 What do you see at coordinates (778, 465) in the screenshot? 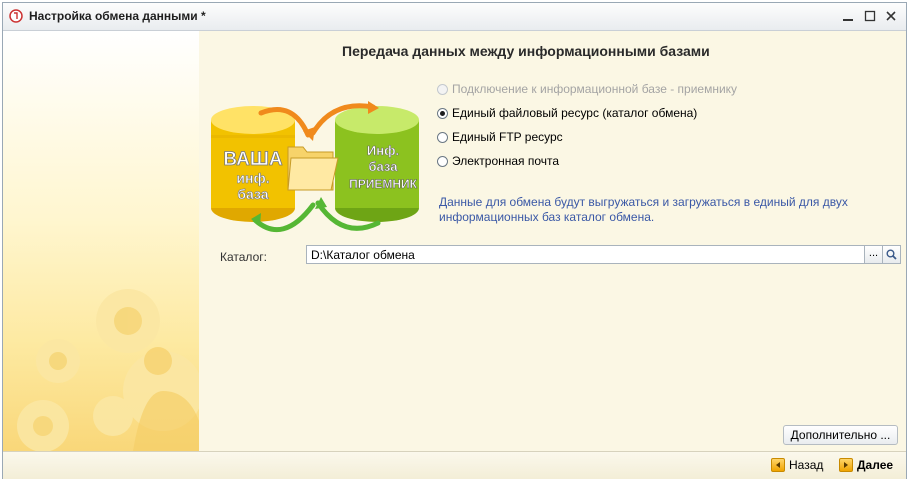
I see `arrow-left-icon` at bounding box center [778, 465].